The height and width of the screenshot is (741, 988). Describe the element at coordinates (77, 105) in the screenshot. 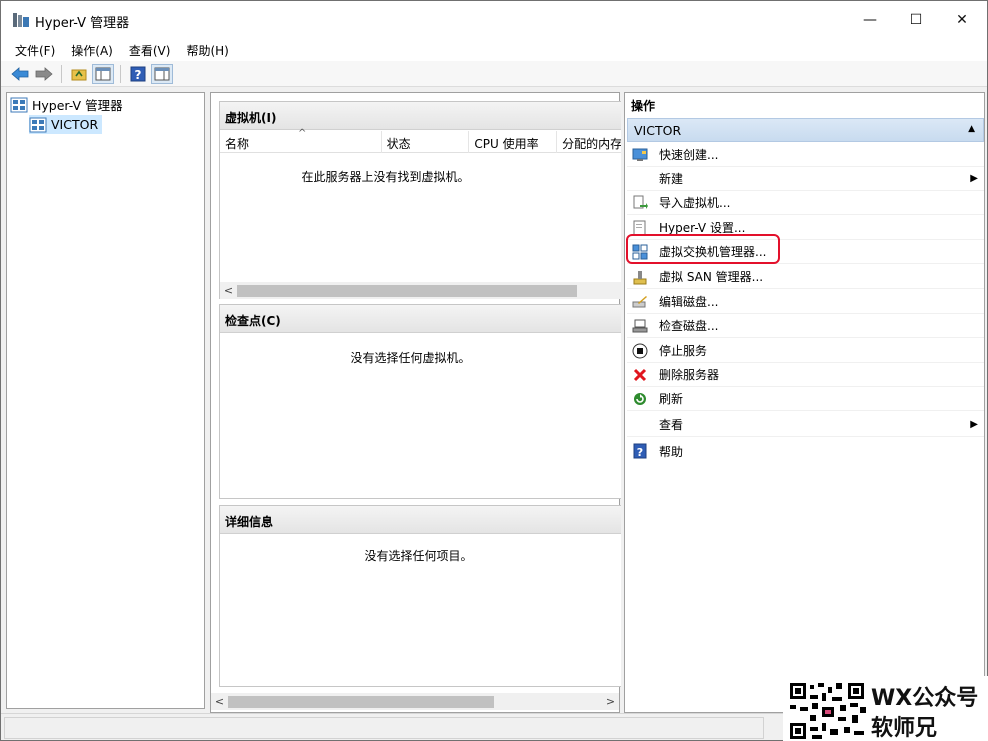

I see `tree-root-label: Hyper-V 管理器` at that location.